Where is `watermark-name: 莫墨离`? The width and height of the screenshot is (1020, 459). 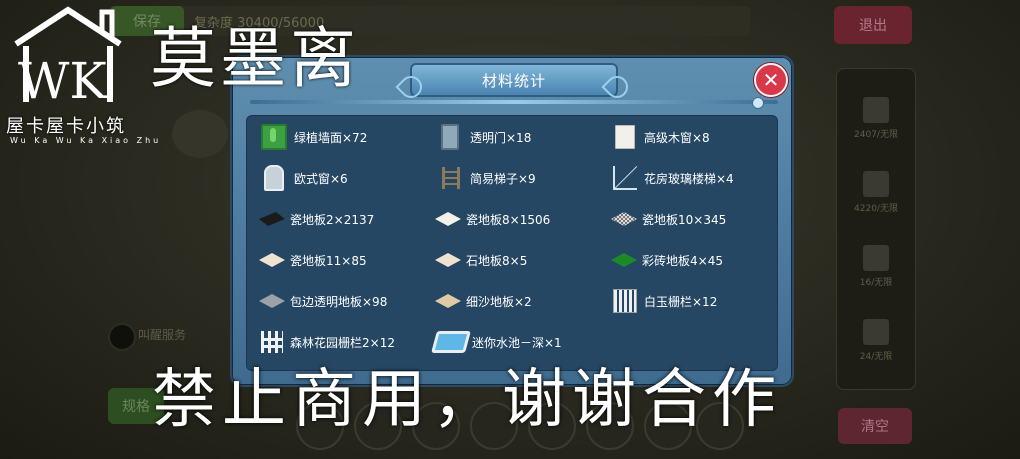 watermark-name: 莫墨离 is located at coordinates (255, 58).